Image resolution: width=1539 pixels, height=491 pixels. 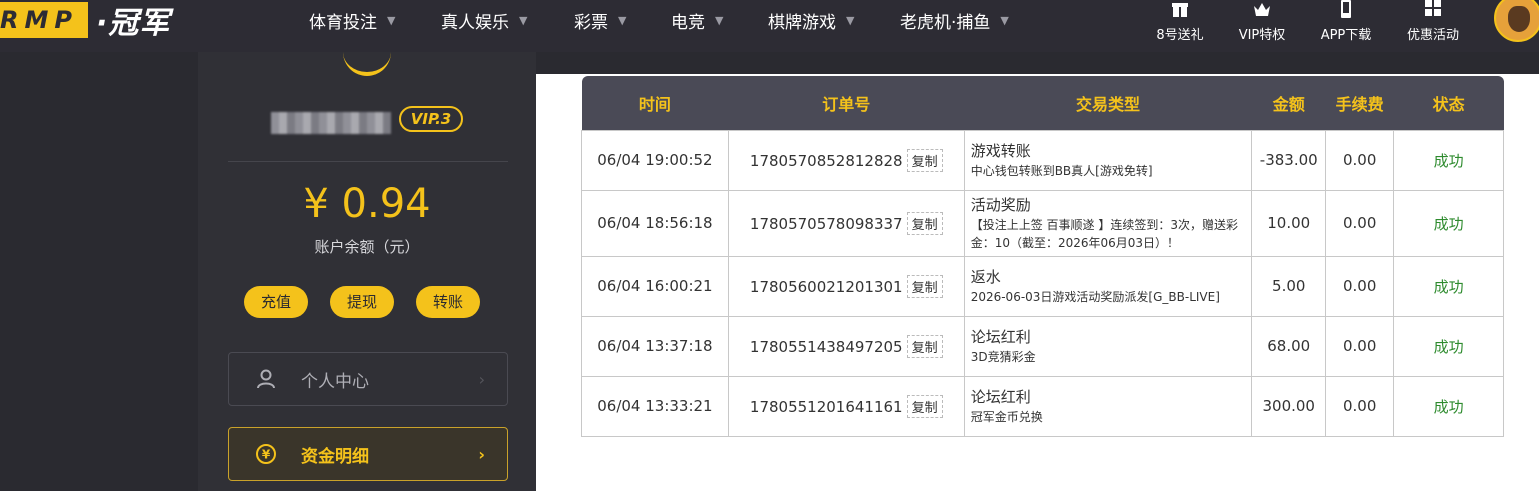 I want to click on nav-item-esports: 电竞 ▼, so click(x=697, y=20).